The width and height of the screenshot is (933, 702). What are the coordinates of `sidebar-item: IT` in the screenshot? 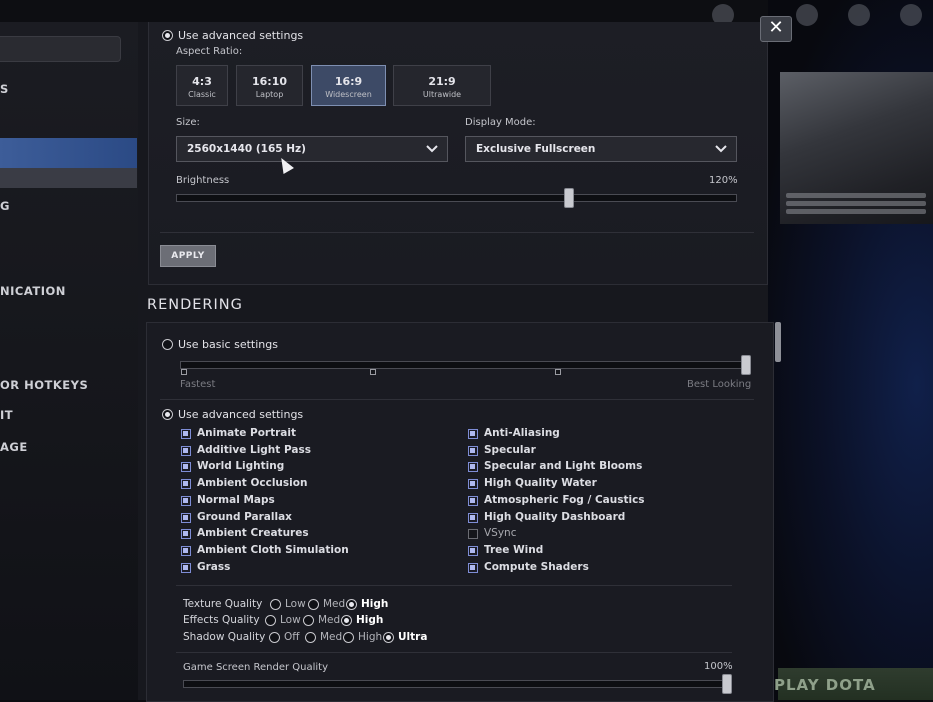 It's located at (6, 415).